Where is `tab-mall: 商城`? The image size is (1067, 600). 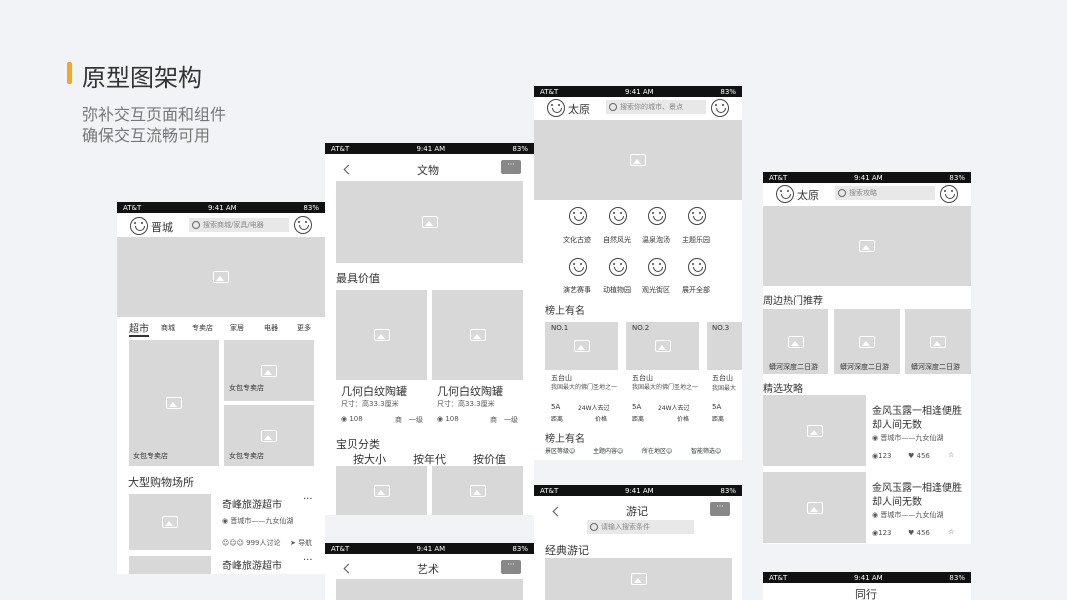 tab-mall: 商城 is located at coordinates (168, 328).